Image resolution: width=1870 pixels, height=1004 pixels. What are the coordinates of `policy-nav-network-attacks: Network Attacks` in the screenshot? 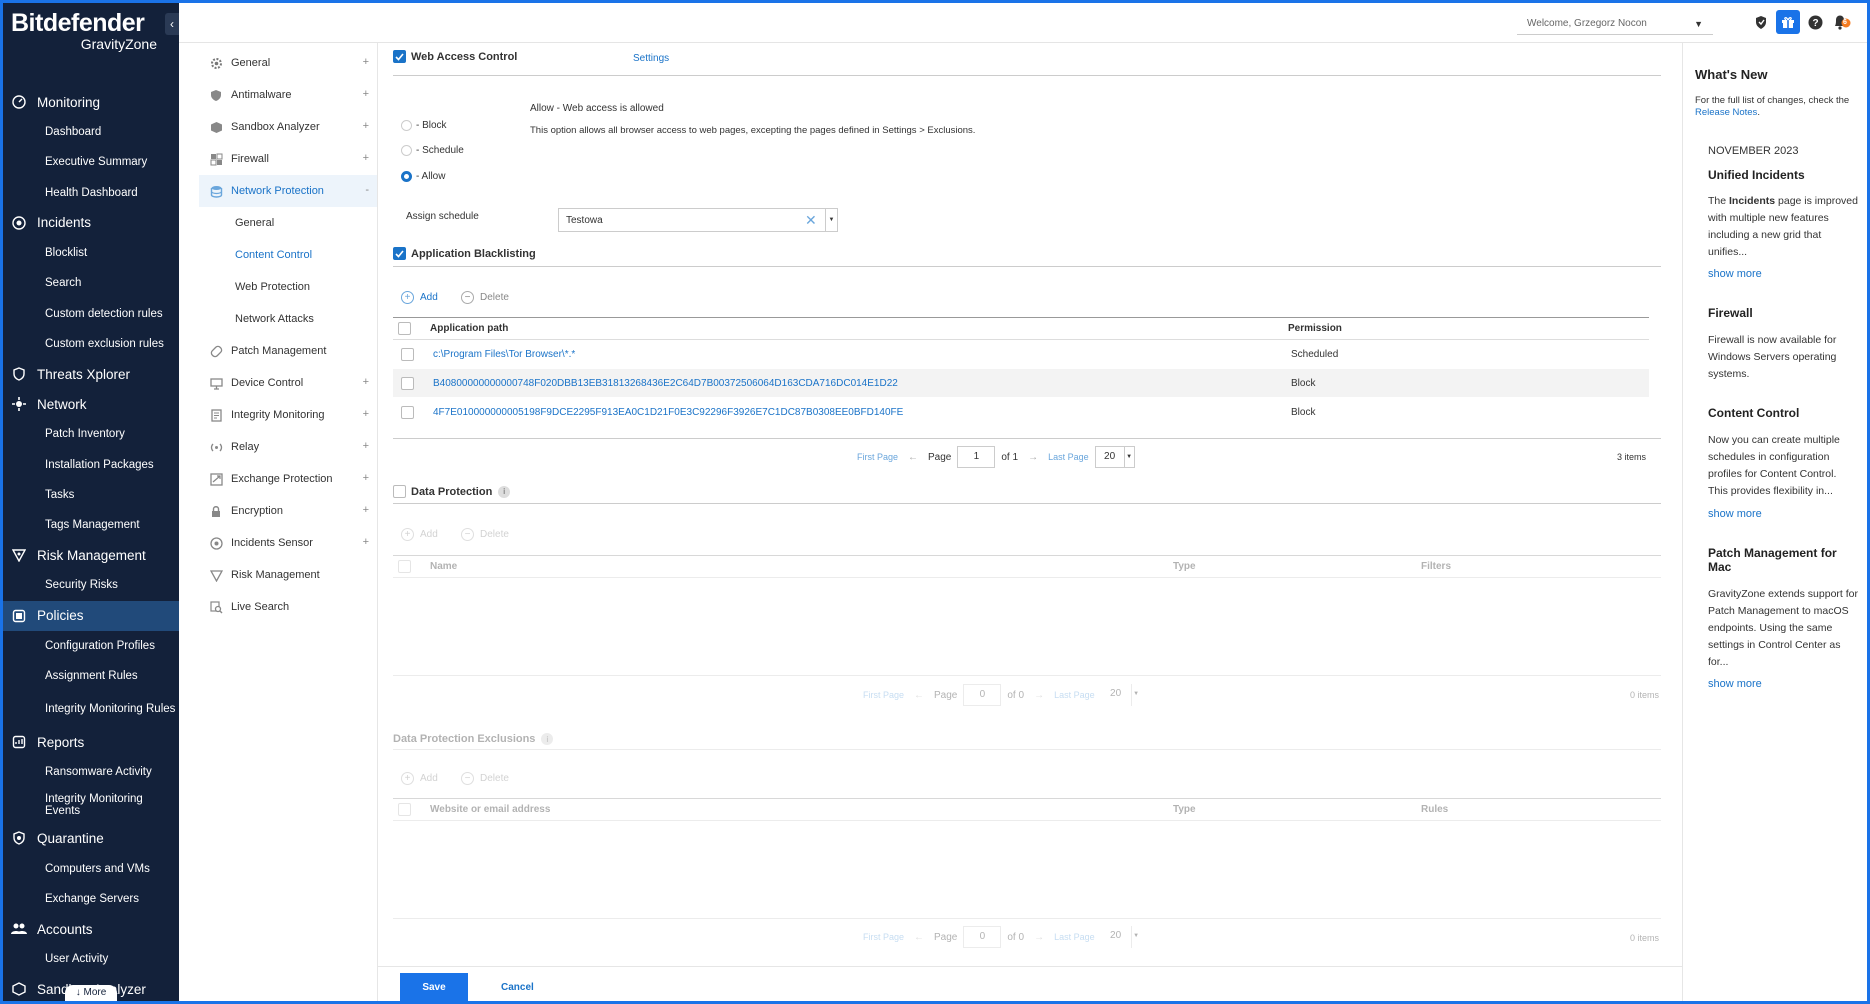 It's located at (288, 319).